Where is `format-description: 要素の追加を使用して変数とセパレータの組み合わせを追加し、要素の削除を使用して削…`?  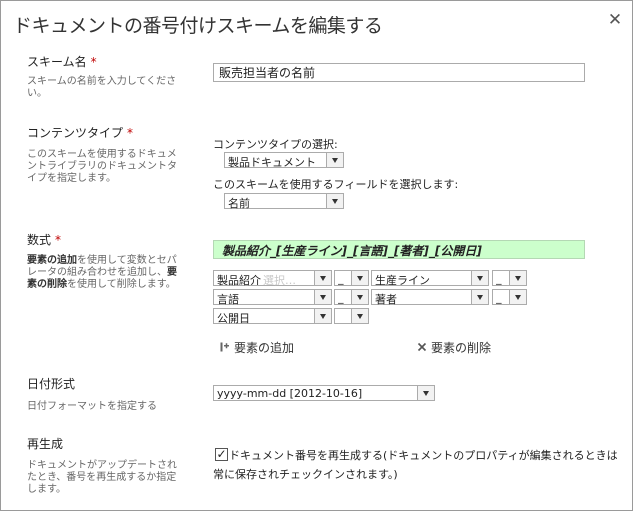 format-description: 要素の追加を使用して変数とセパレータの組み合わせを追加し、要素の削除を使用して削… is located at coordinates (102, 273).